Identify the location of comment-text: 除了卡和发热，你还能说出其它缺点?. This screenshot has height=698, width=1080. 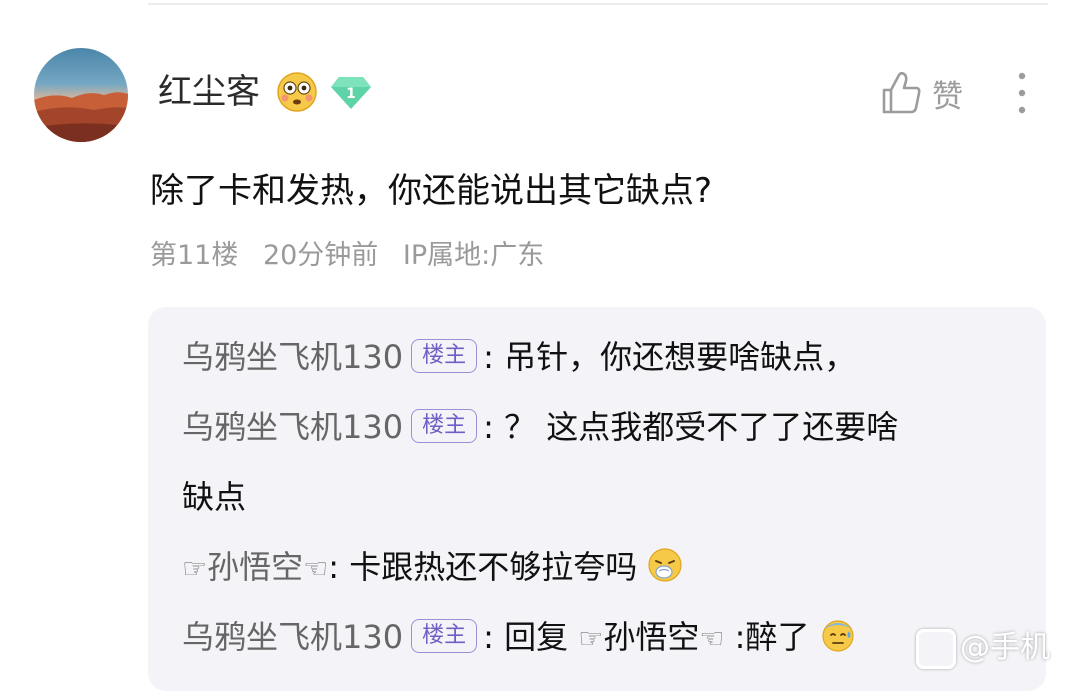
(431, 191).